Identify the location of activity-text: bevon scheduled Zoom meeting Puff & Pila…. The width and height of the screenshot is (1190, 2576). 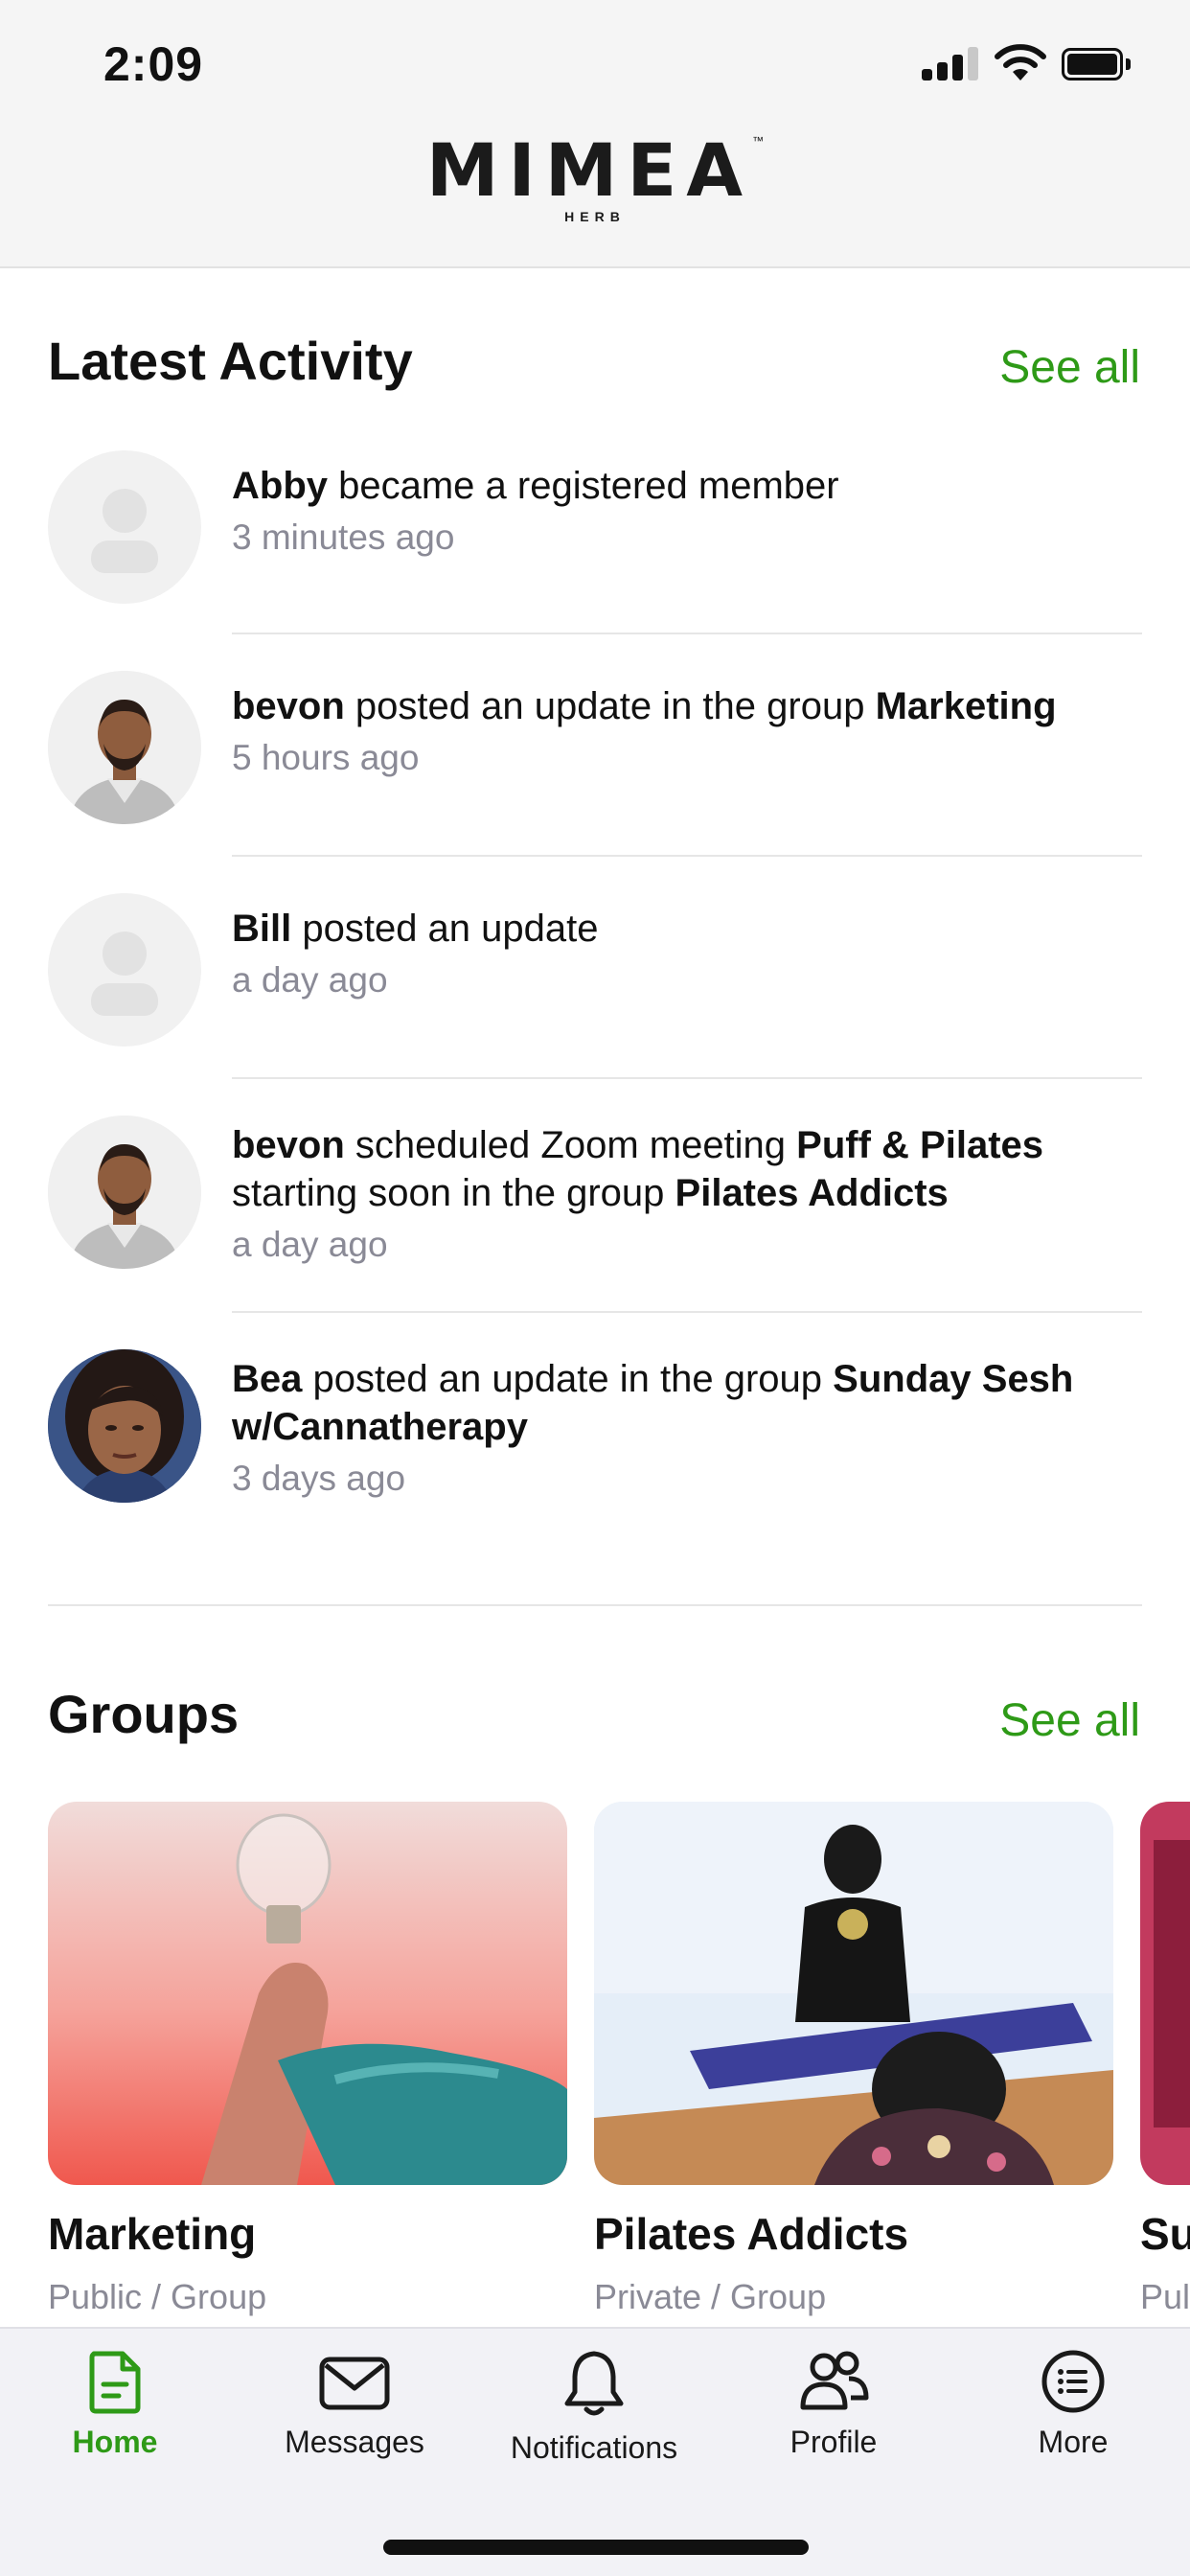
(692, 1169).